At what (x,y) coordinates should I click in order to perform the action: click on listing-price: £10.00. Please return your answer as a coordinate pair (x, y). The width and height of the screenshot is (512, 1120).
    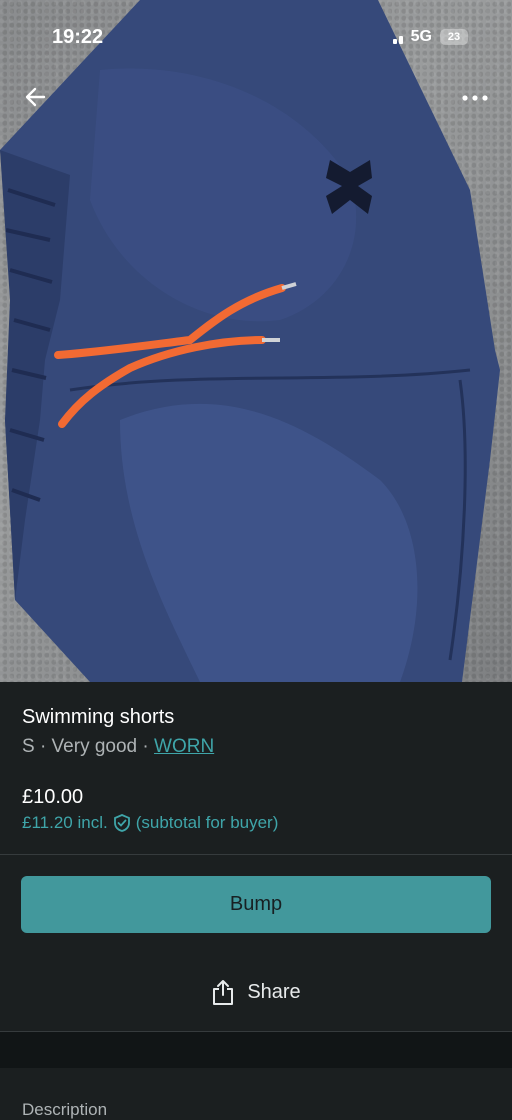
    Looking at the image, I should click on (53, 797).